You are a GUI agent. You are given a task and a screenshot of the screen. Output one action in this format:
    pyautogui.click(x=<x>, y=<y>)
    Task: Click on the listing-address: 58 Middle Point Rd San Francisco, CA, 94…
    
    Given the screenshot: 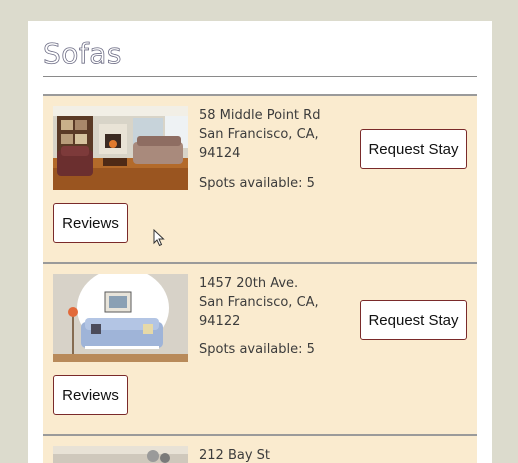 What is the action you would take?
    pyautogui.click(x=259, y=134)
    